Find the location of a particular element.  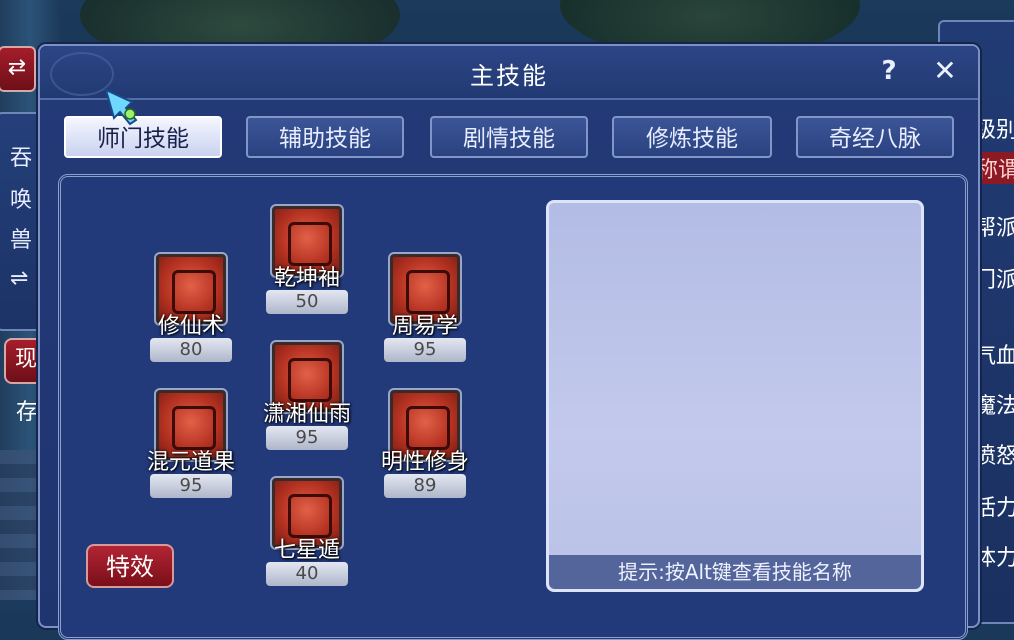

summon-label-char: 吞 is located at coordinates (21, 158).